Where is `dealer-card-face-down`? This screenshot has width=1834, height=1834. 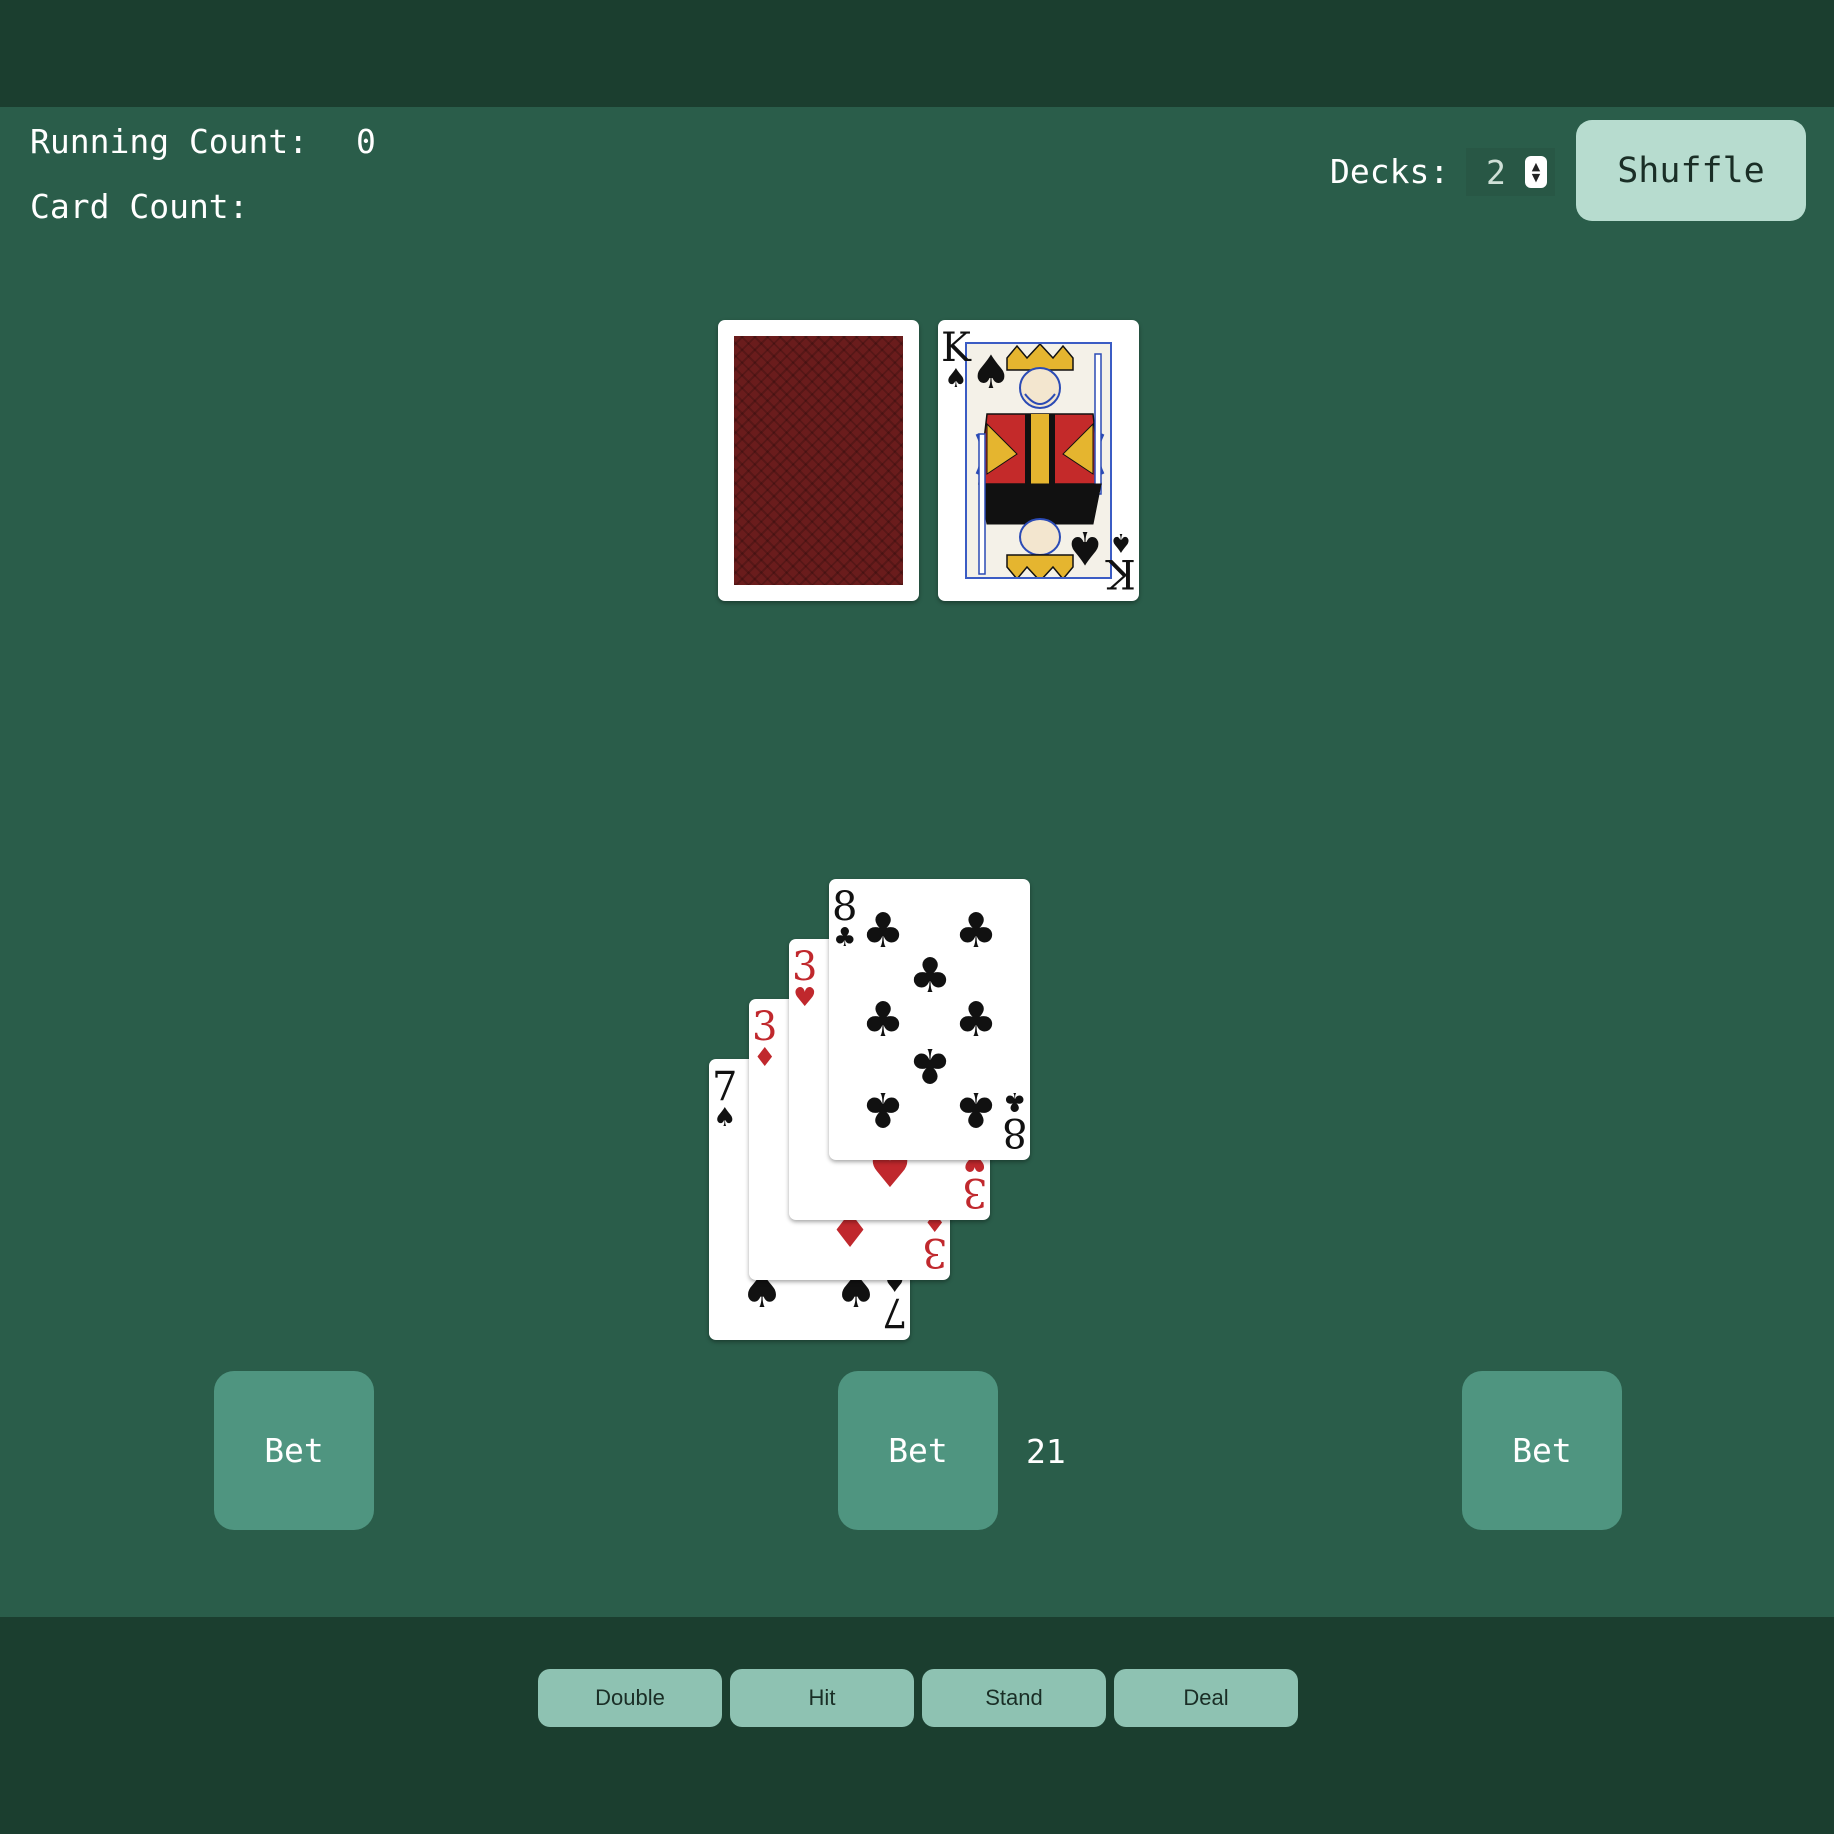
dealer-card-face-down is located at coordinates (818, 460).